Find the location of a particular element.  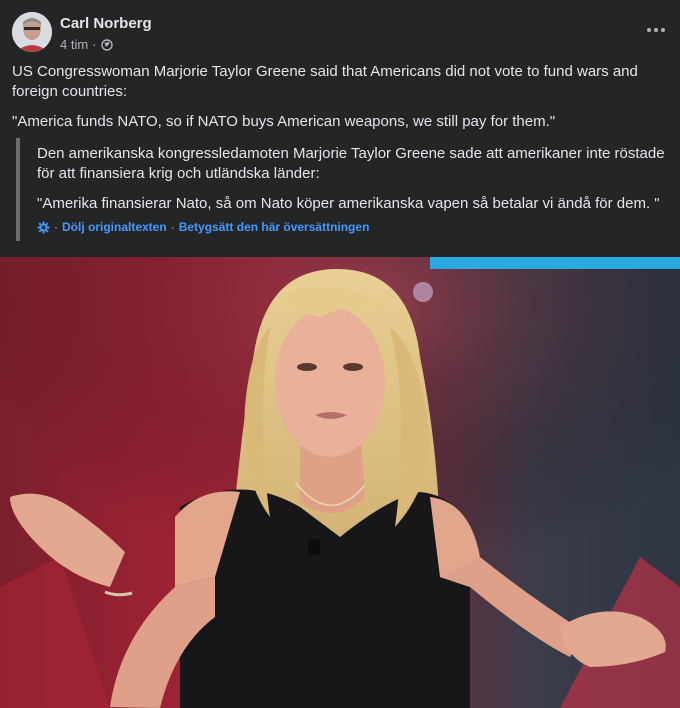

gear-icon is located at coordinates (43, 227).